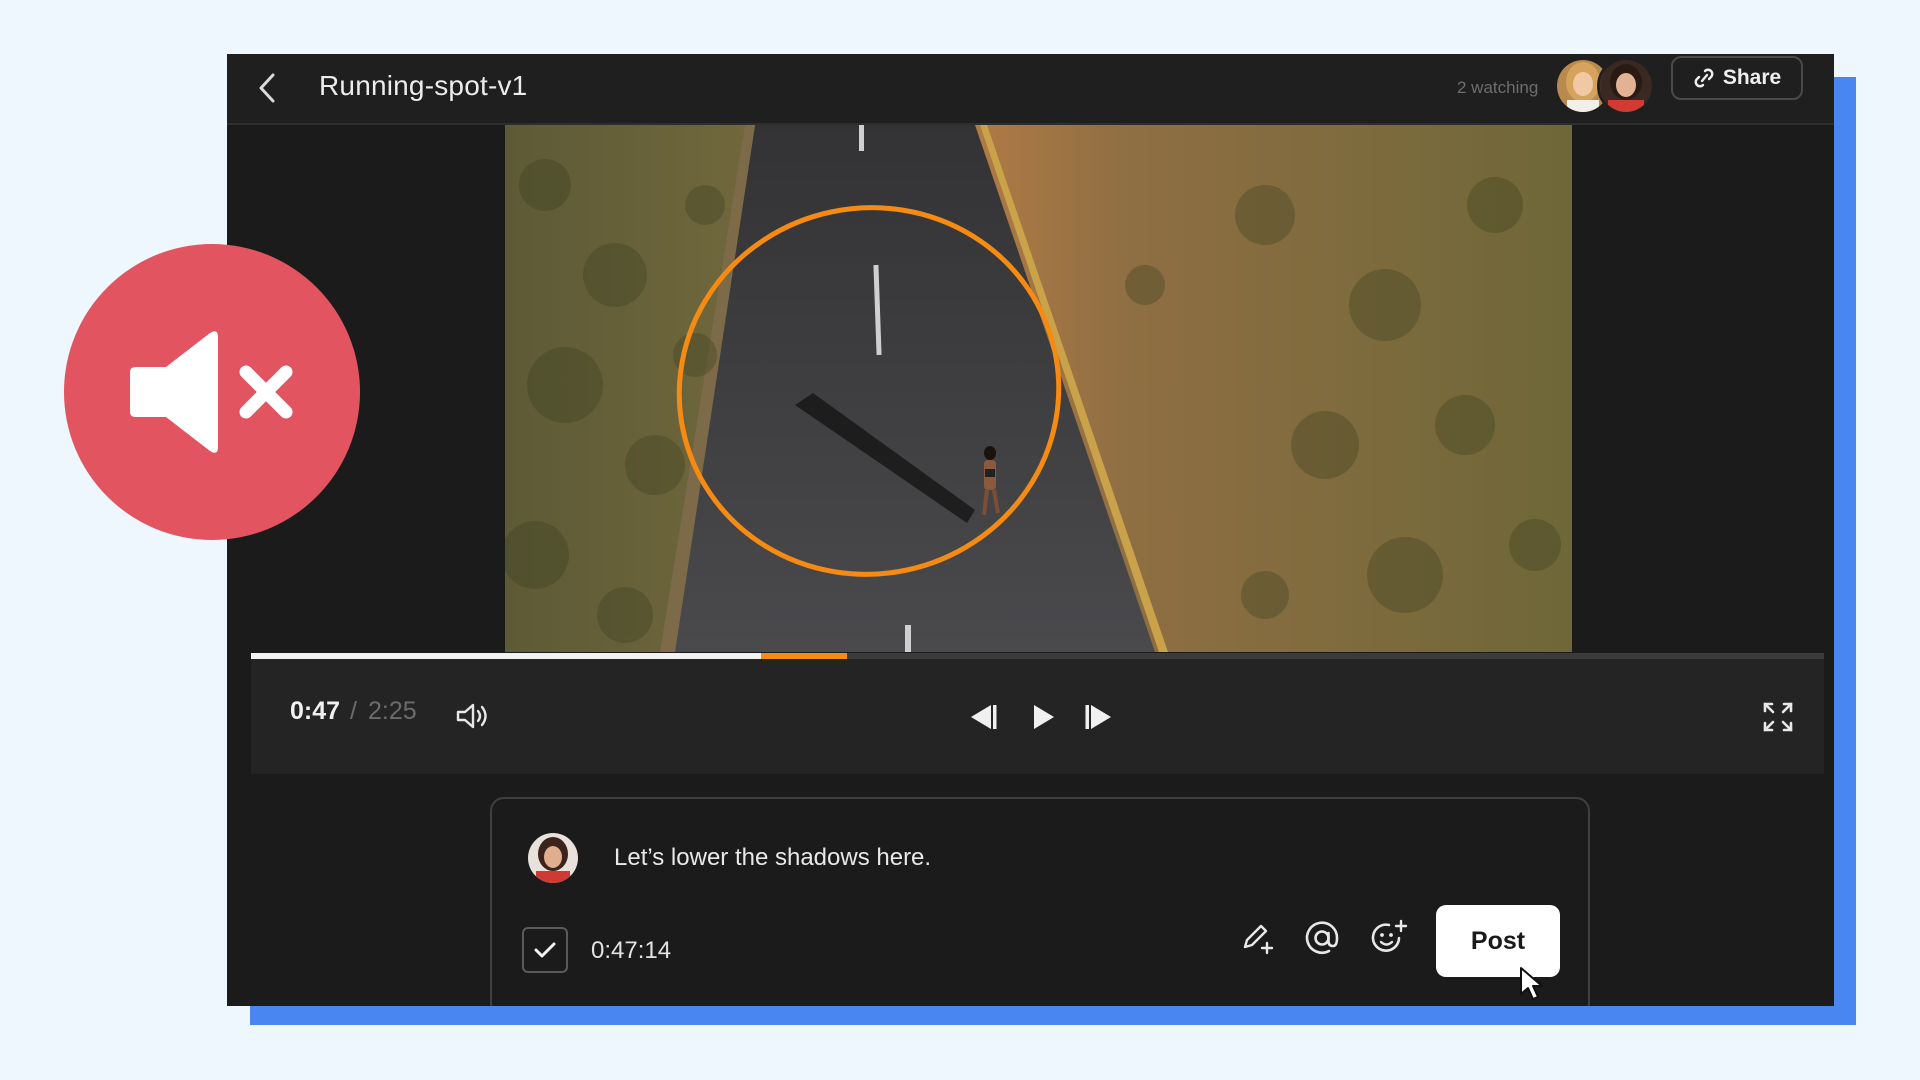  What do you see at coordinates (423, 85) in the screenshot?
I see `page-title: Running-spot-v1` at bounding box center [423, 85].